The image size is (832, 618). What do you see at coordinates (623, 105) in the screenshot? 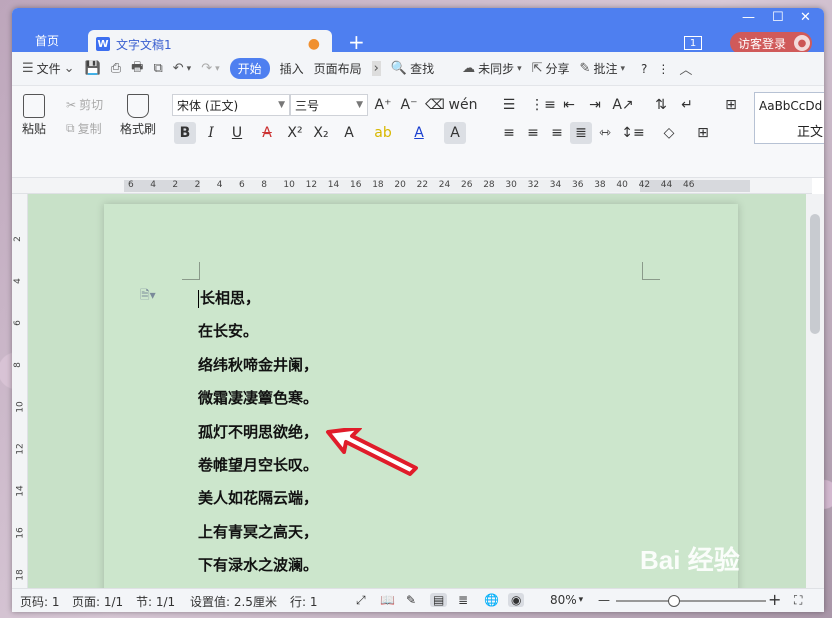
I see `text-direction-button: A↗` at bounding box center [623, 105].